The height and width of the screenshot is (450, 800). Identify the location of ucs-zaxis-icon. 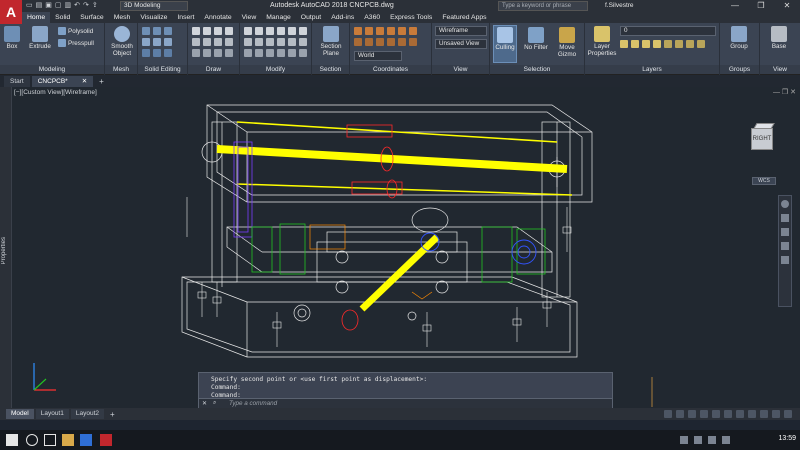
(369, 42).